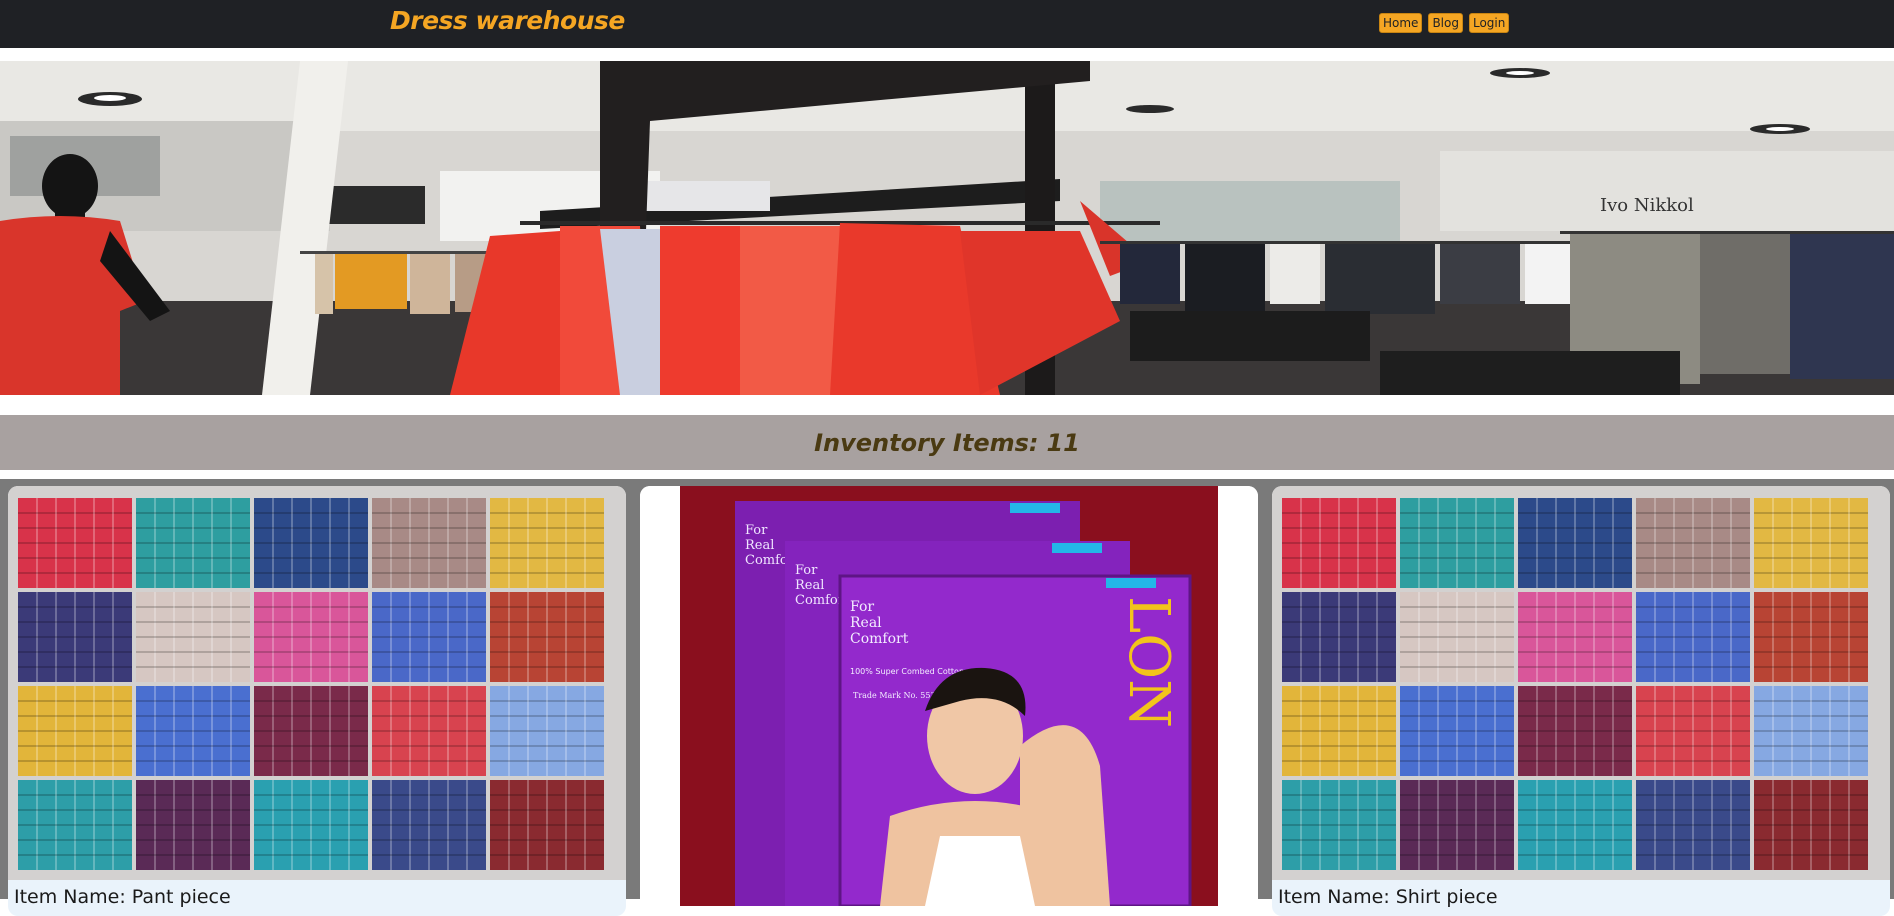 The width and height of the screenshot is (1894, 916). Describe the element at coordinates (1581, 898) in the screenshot. I see `product-caption: Item Name: Shirt piece` at that location.